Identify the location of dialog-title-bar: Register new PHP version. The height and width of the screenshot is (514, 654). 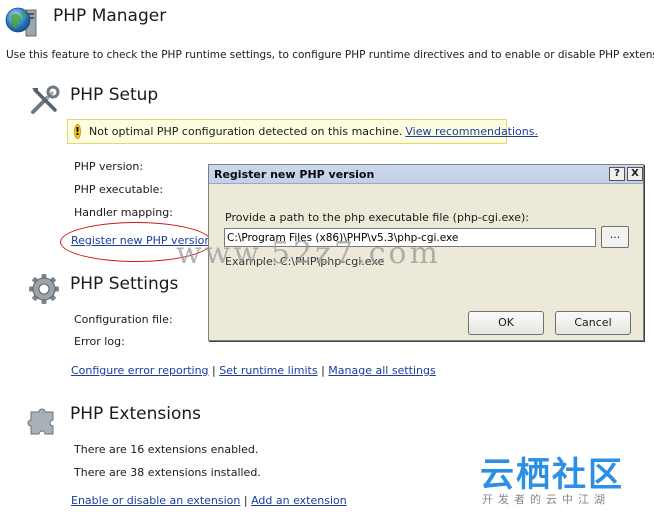
(426, 174).